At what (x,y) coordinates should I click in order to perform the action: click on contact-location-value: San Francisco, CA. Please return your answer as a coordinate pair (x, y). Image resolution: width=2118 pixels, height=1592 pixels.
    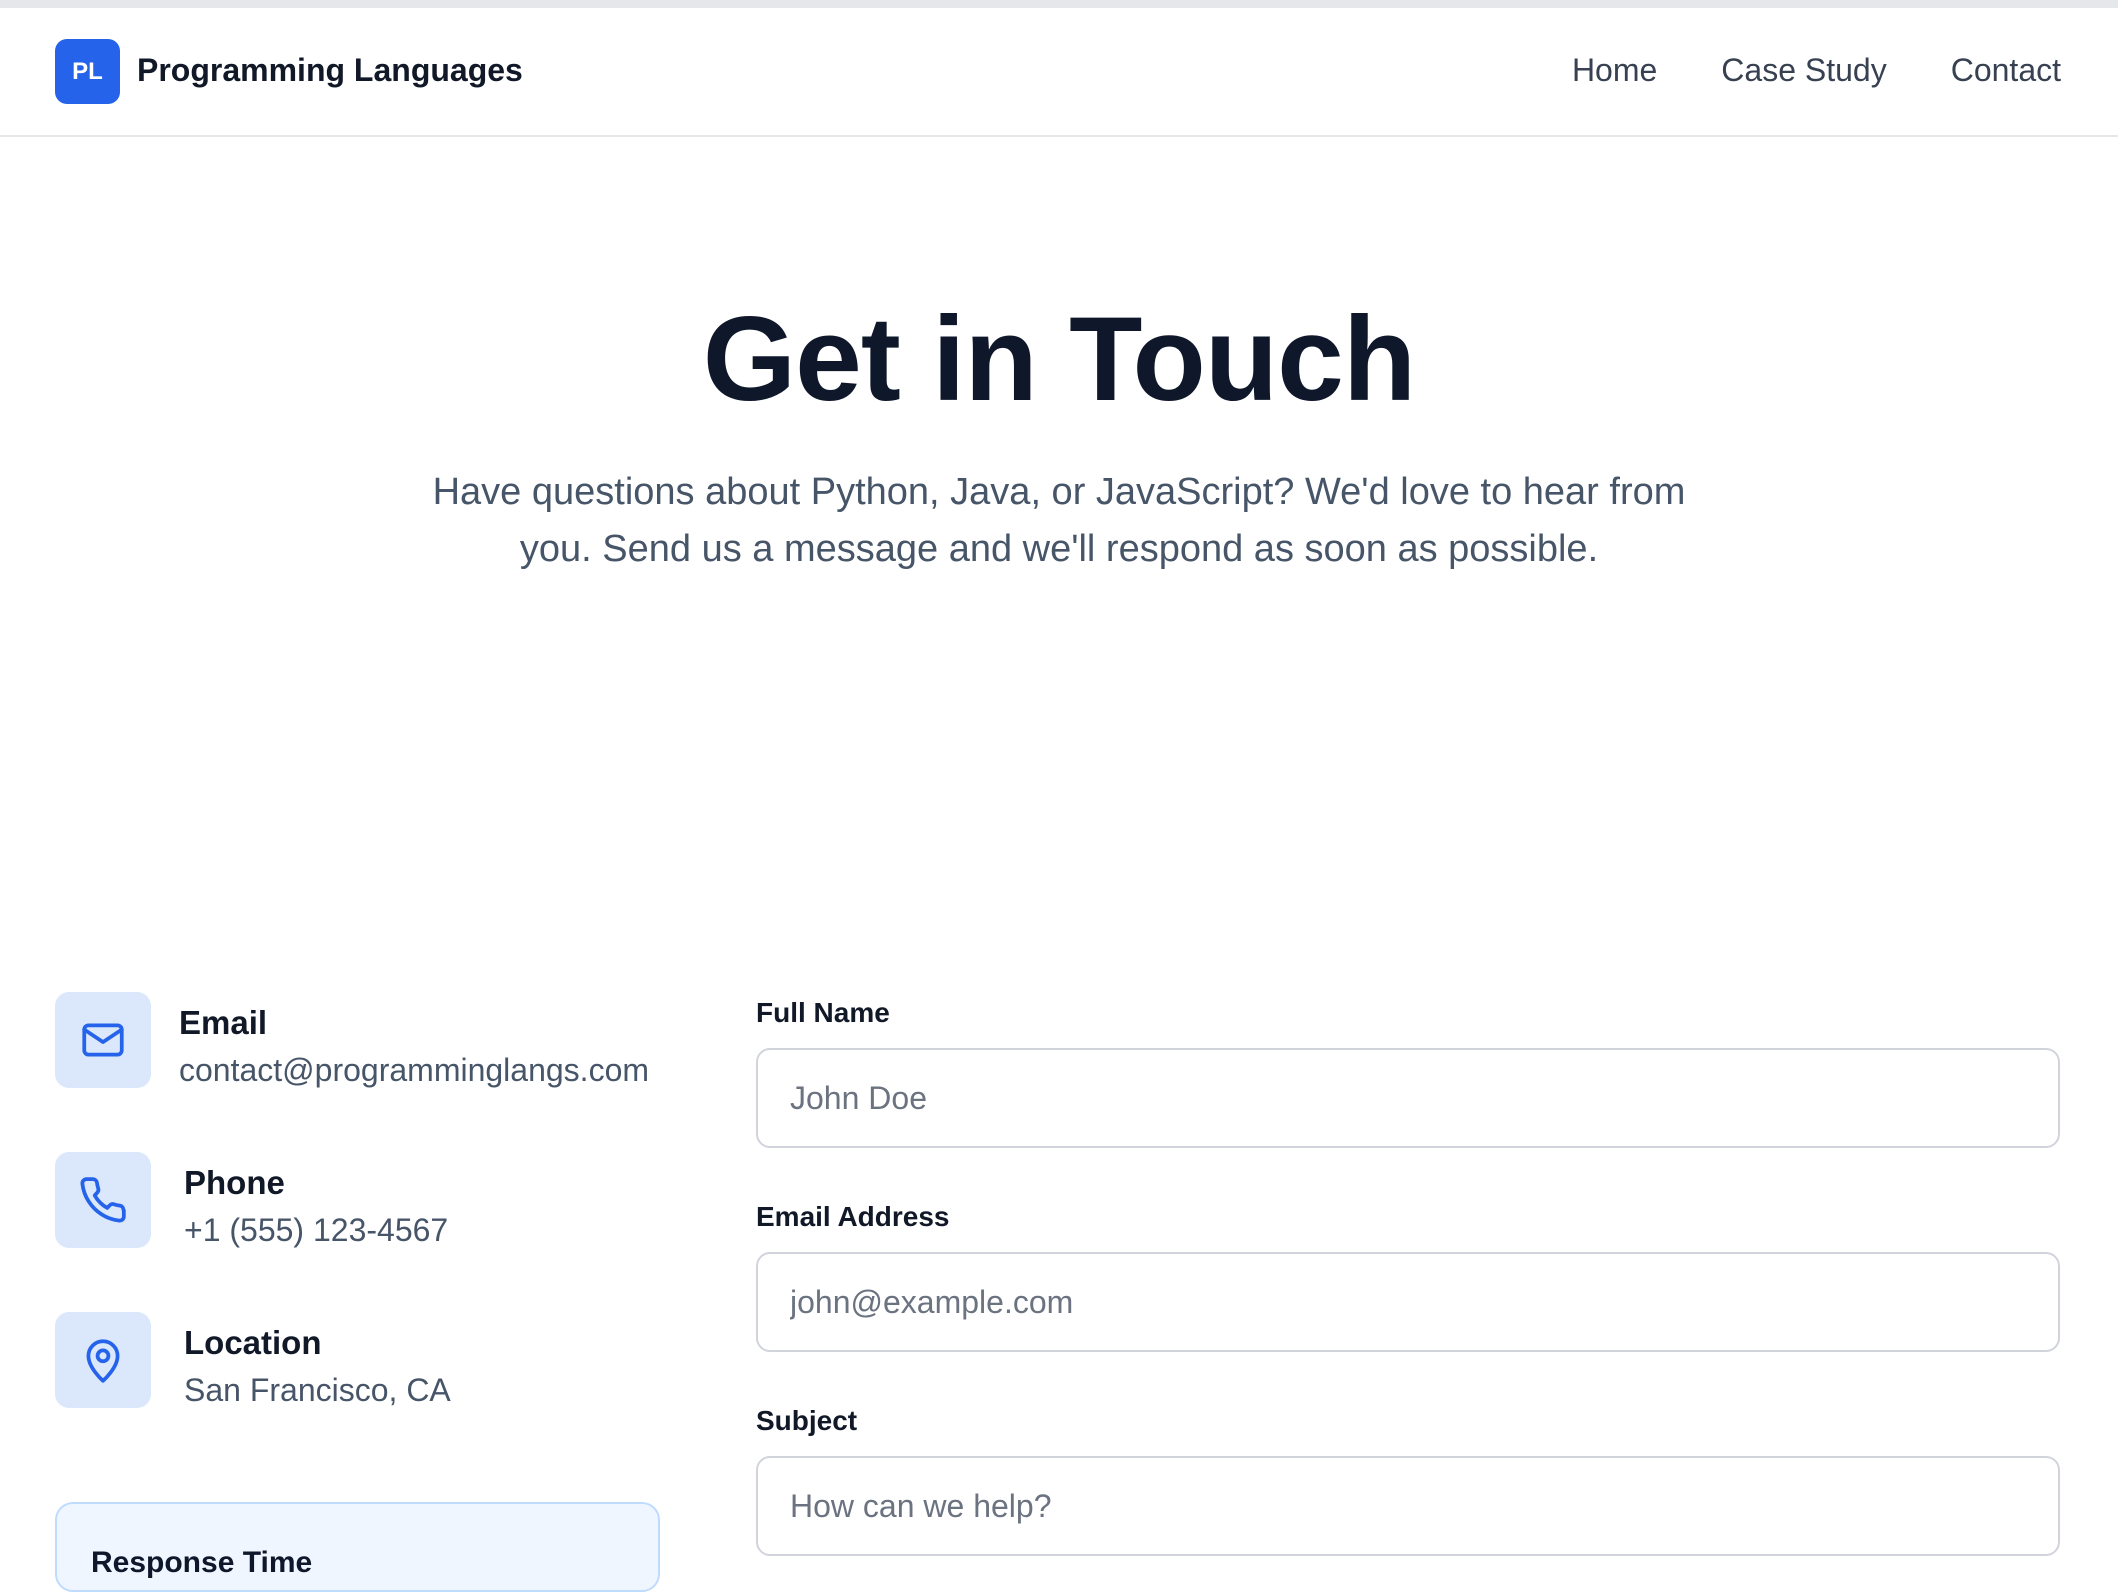
    Looking at the image, I should click on (317, 1390).